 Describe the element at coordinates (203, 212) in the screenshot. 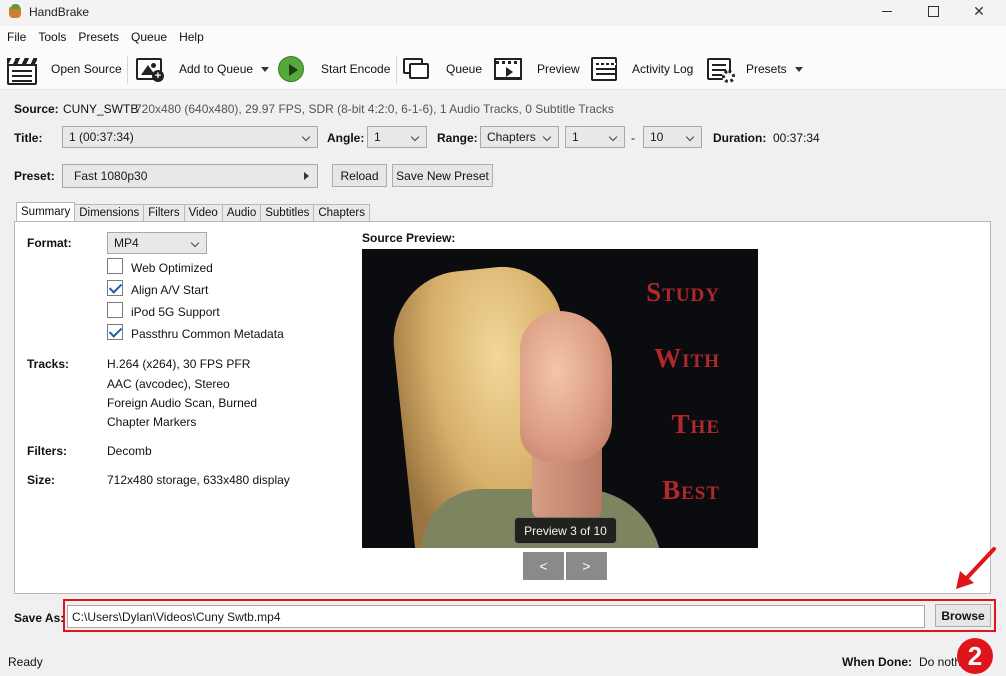

I see `tab-video: Video` at that location.